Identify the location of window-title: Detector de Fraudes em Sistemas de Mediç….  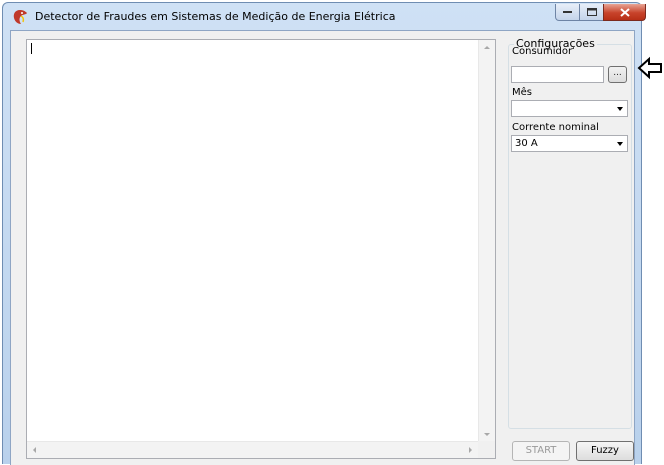
(215, 16).